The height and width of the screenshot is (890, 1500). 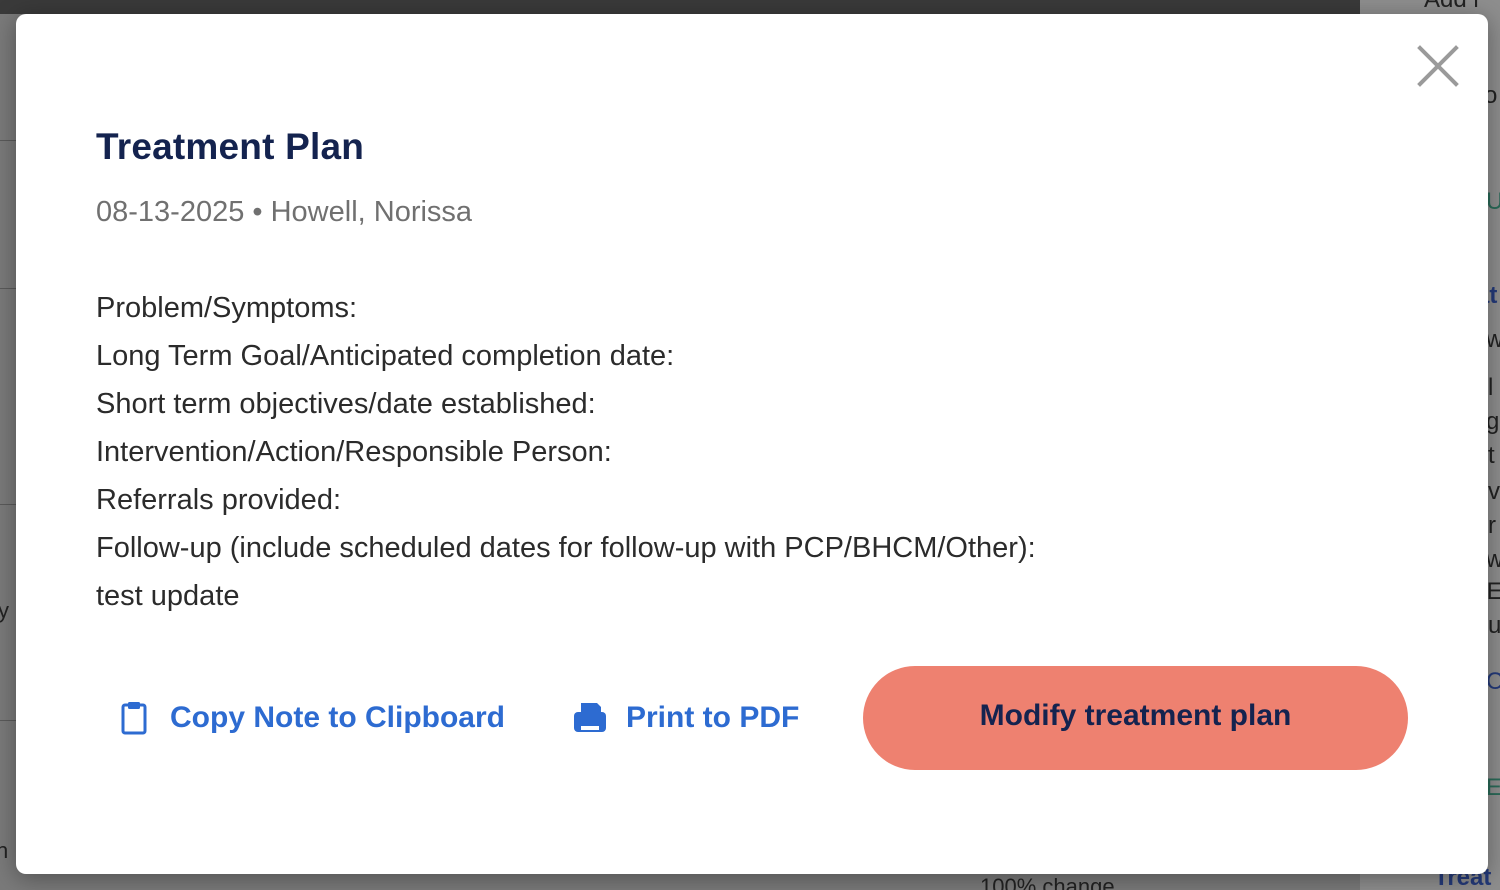 What do you see at coordinates (1047, 882) in the screenshot?
I see `background-text-fragment: 100% change` at bounding box center [1047, 882].